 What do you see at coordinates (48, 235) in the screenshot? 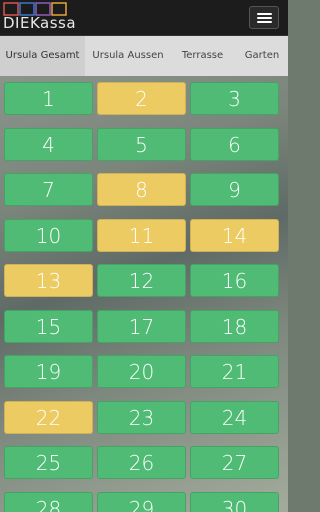
I see `table-button-10: 10` at bounding box center [48, 235].